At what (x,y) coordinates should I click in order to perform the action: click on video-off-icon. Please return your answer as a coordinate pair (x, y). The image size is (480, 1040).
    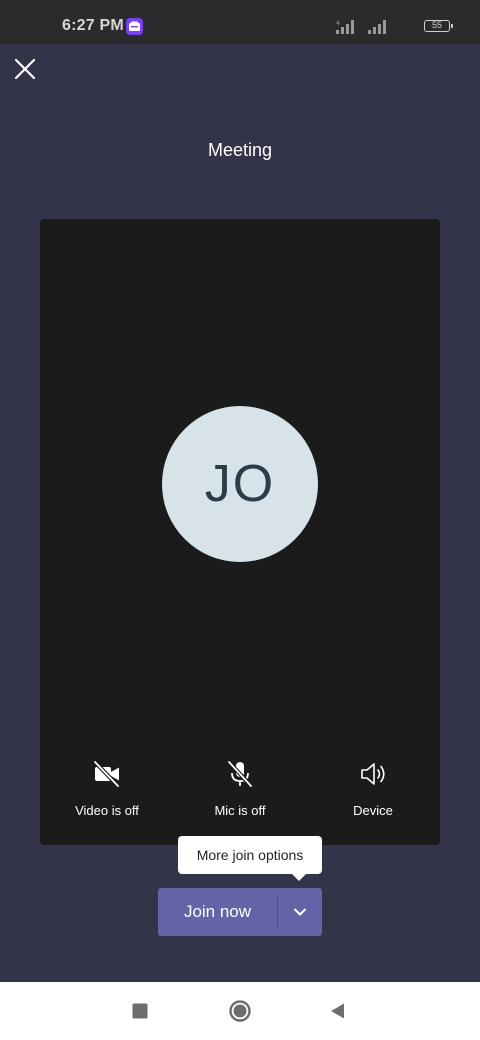
    Looking at the image, I should click on (106, 774).